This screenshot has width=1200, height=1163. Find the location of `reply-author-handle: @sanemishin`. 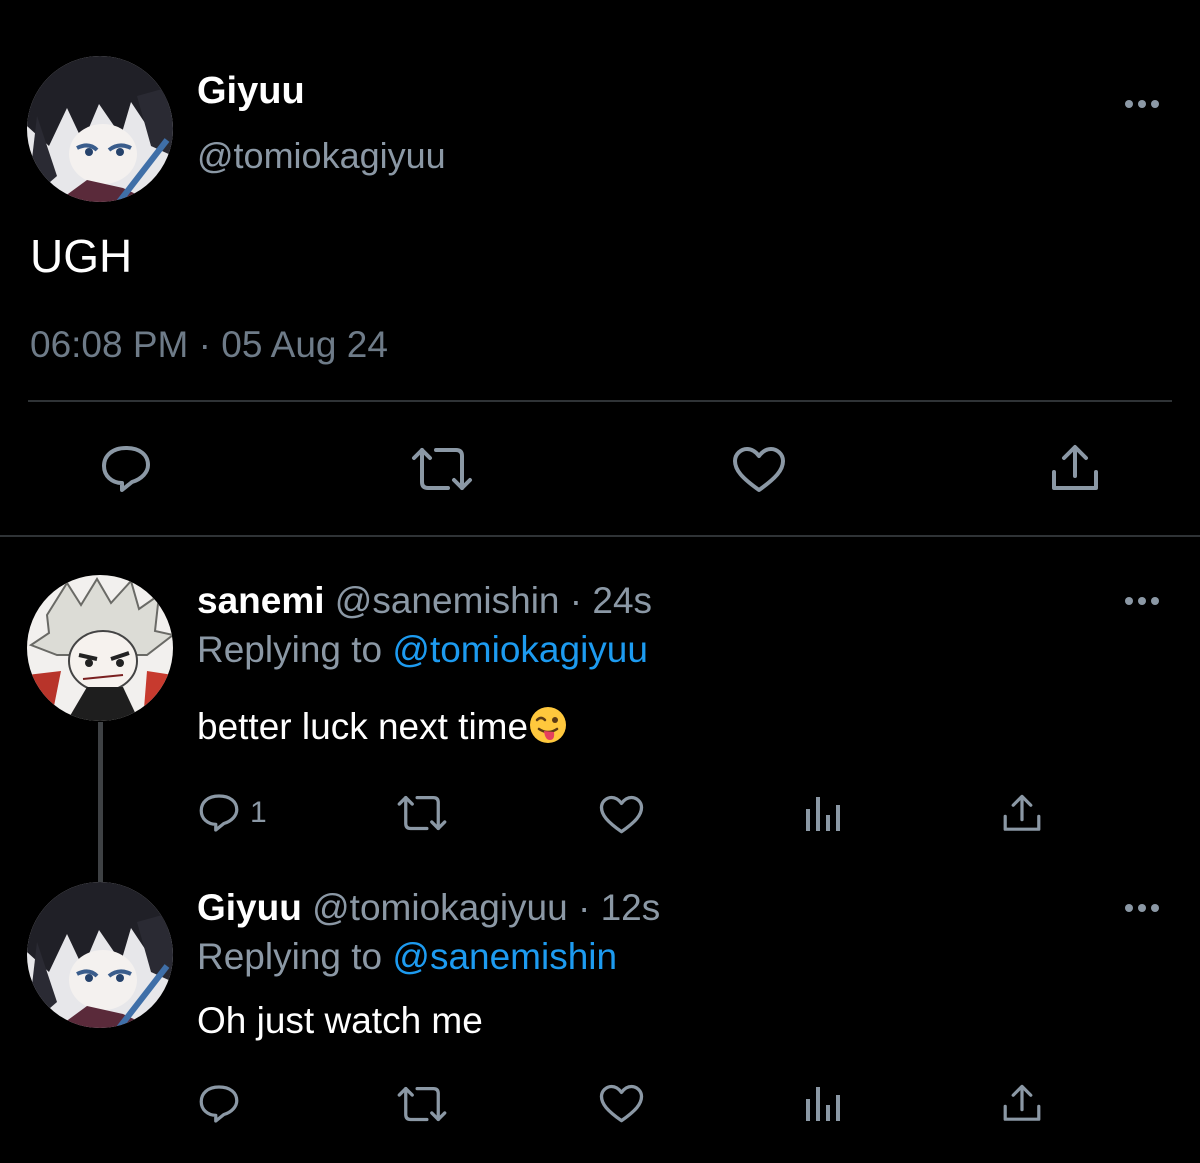

reply-author-handle: @sanemishin is located at coordinates (447, 600).